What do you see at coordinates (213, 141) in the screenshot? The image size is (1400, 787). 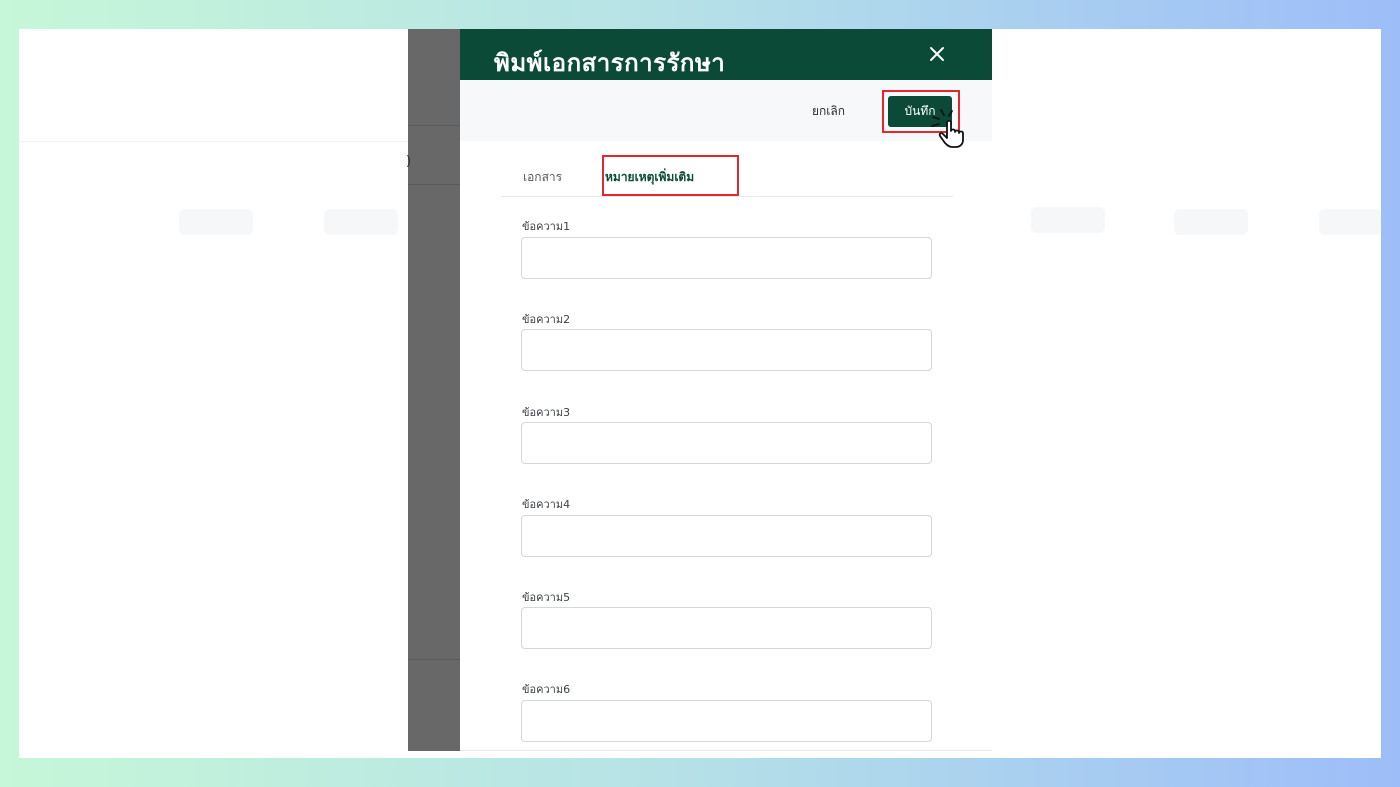 I see `background-divider` at bounding box center [213, 141].